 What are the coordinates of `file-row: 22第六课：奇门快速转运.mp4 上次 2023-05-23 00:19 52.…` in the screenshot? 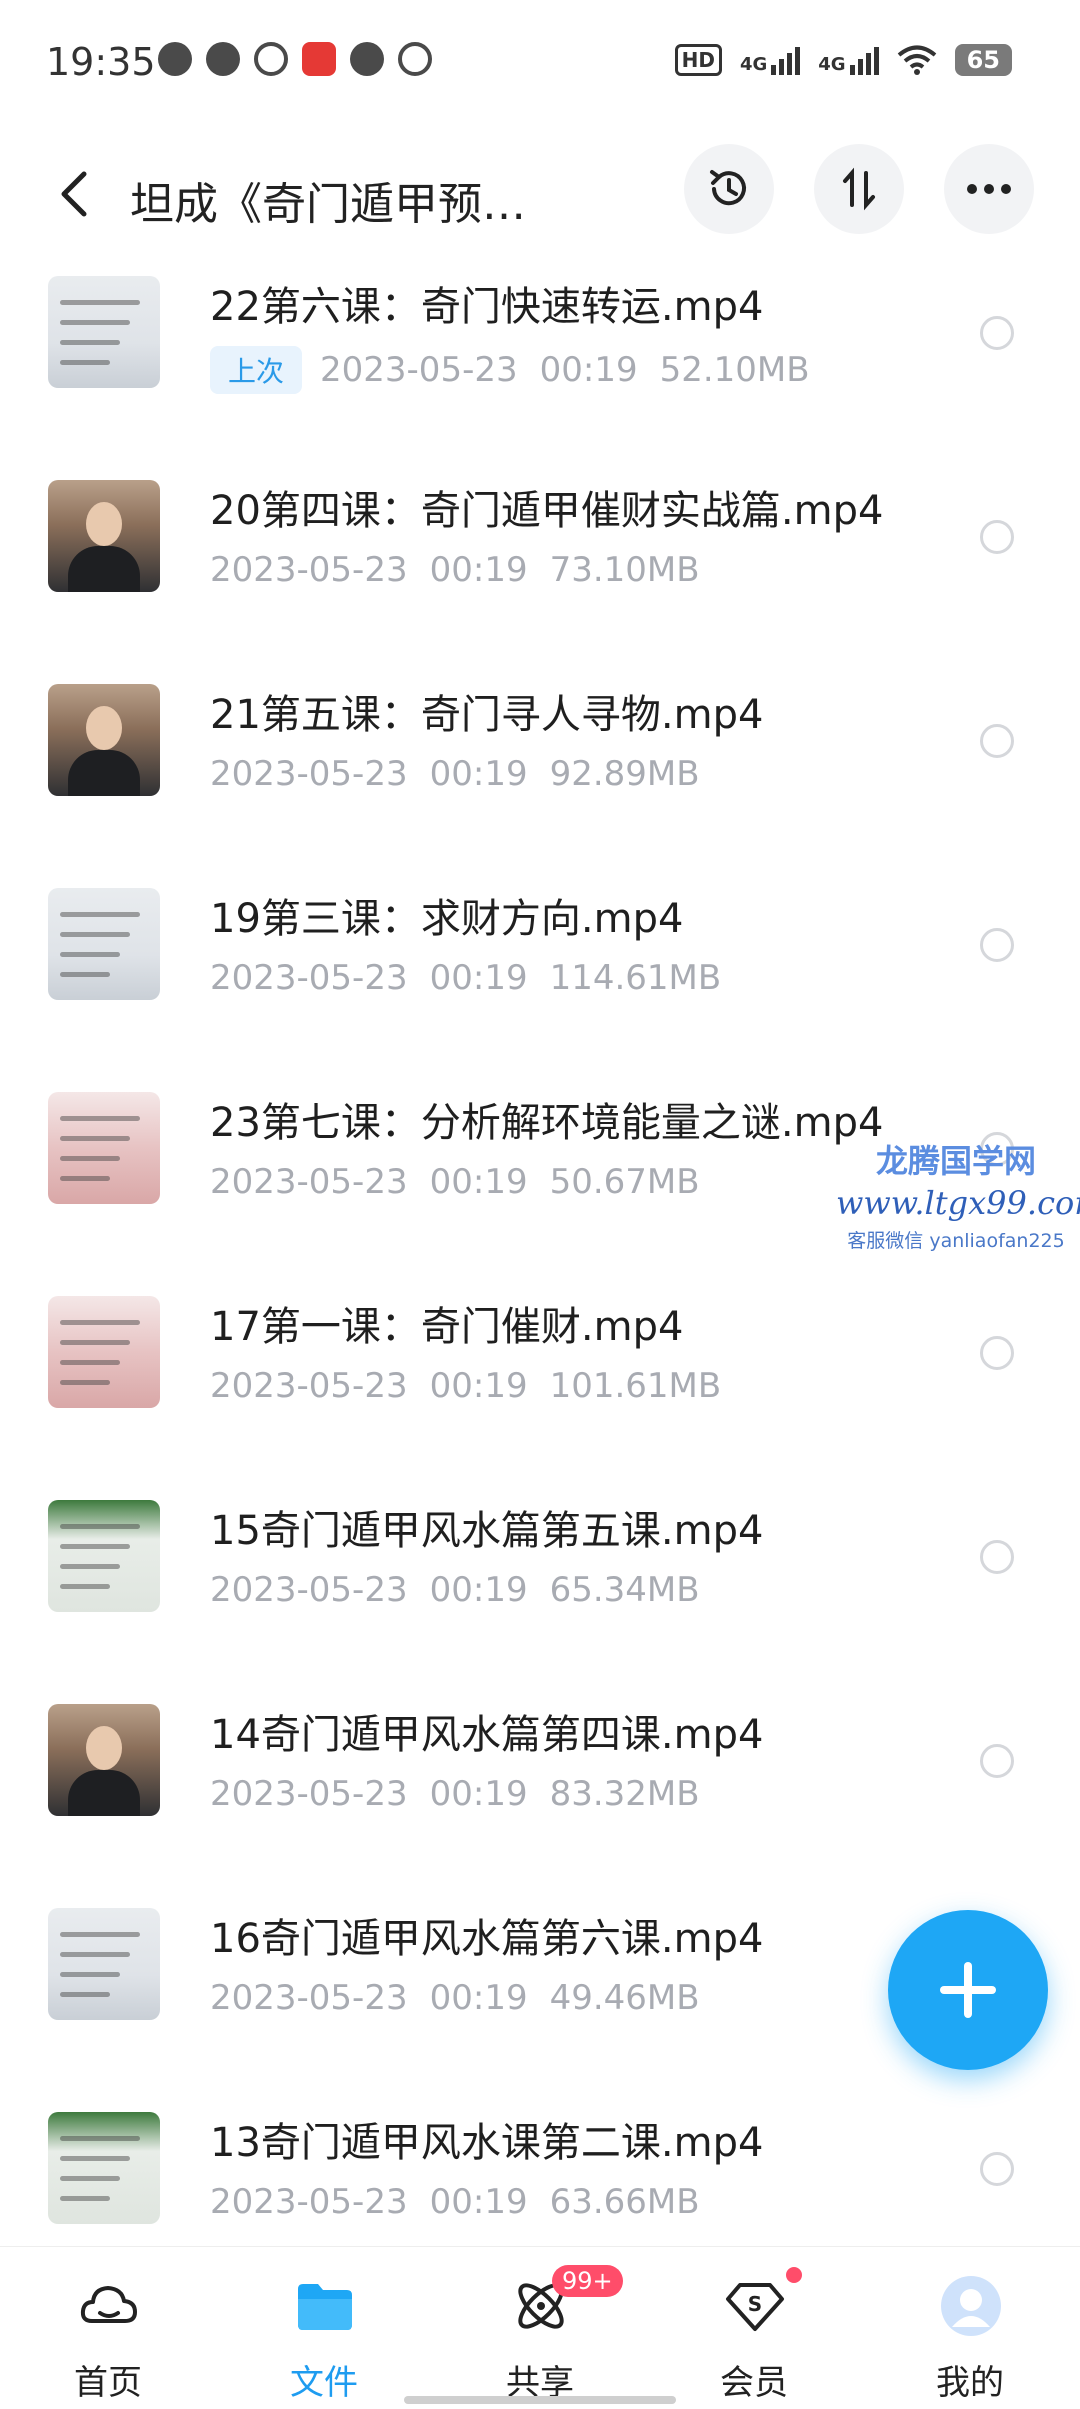 It's located at (540, 358).